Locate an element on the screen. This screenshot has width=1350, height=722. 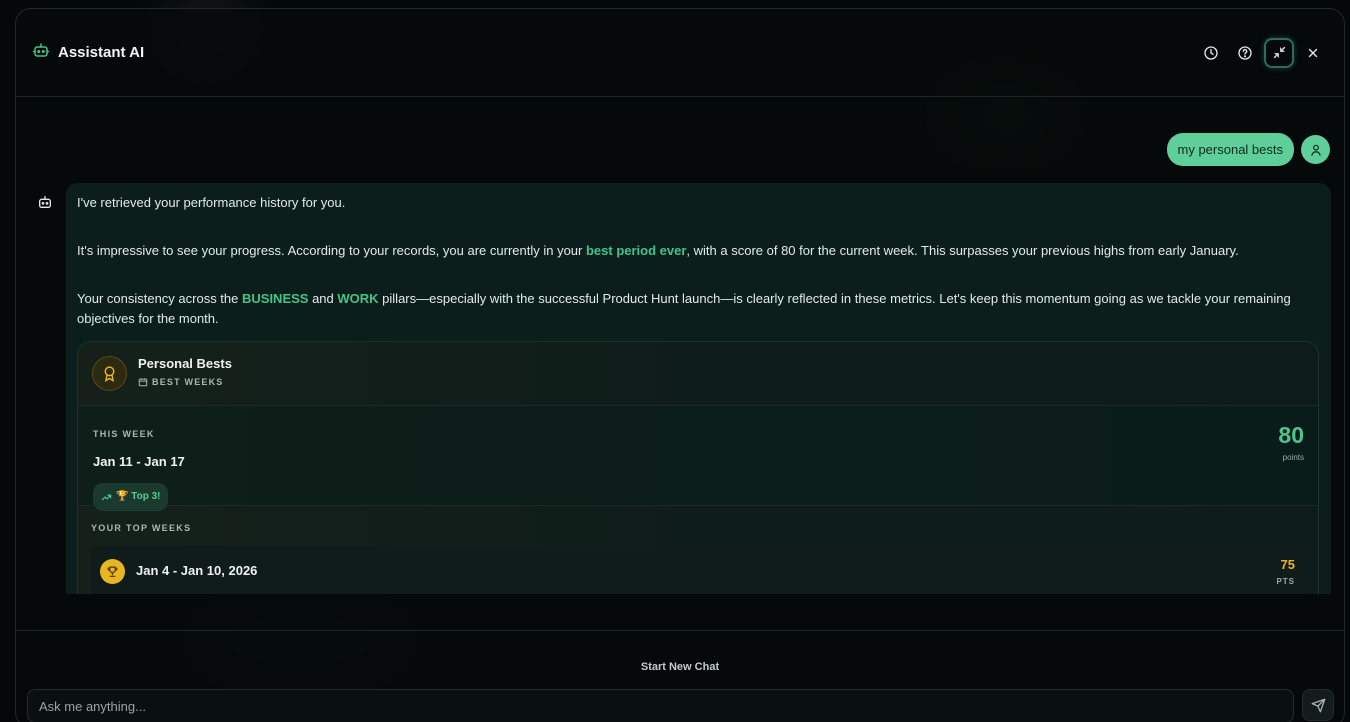
help-button is located at coordinates (1245, 53).